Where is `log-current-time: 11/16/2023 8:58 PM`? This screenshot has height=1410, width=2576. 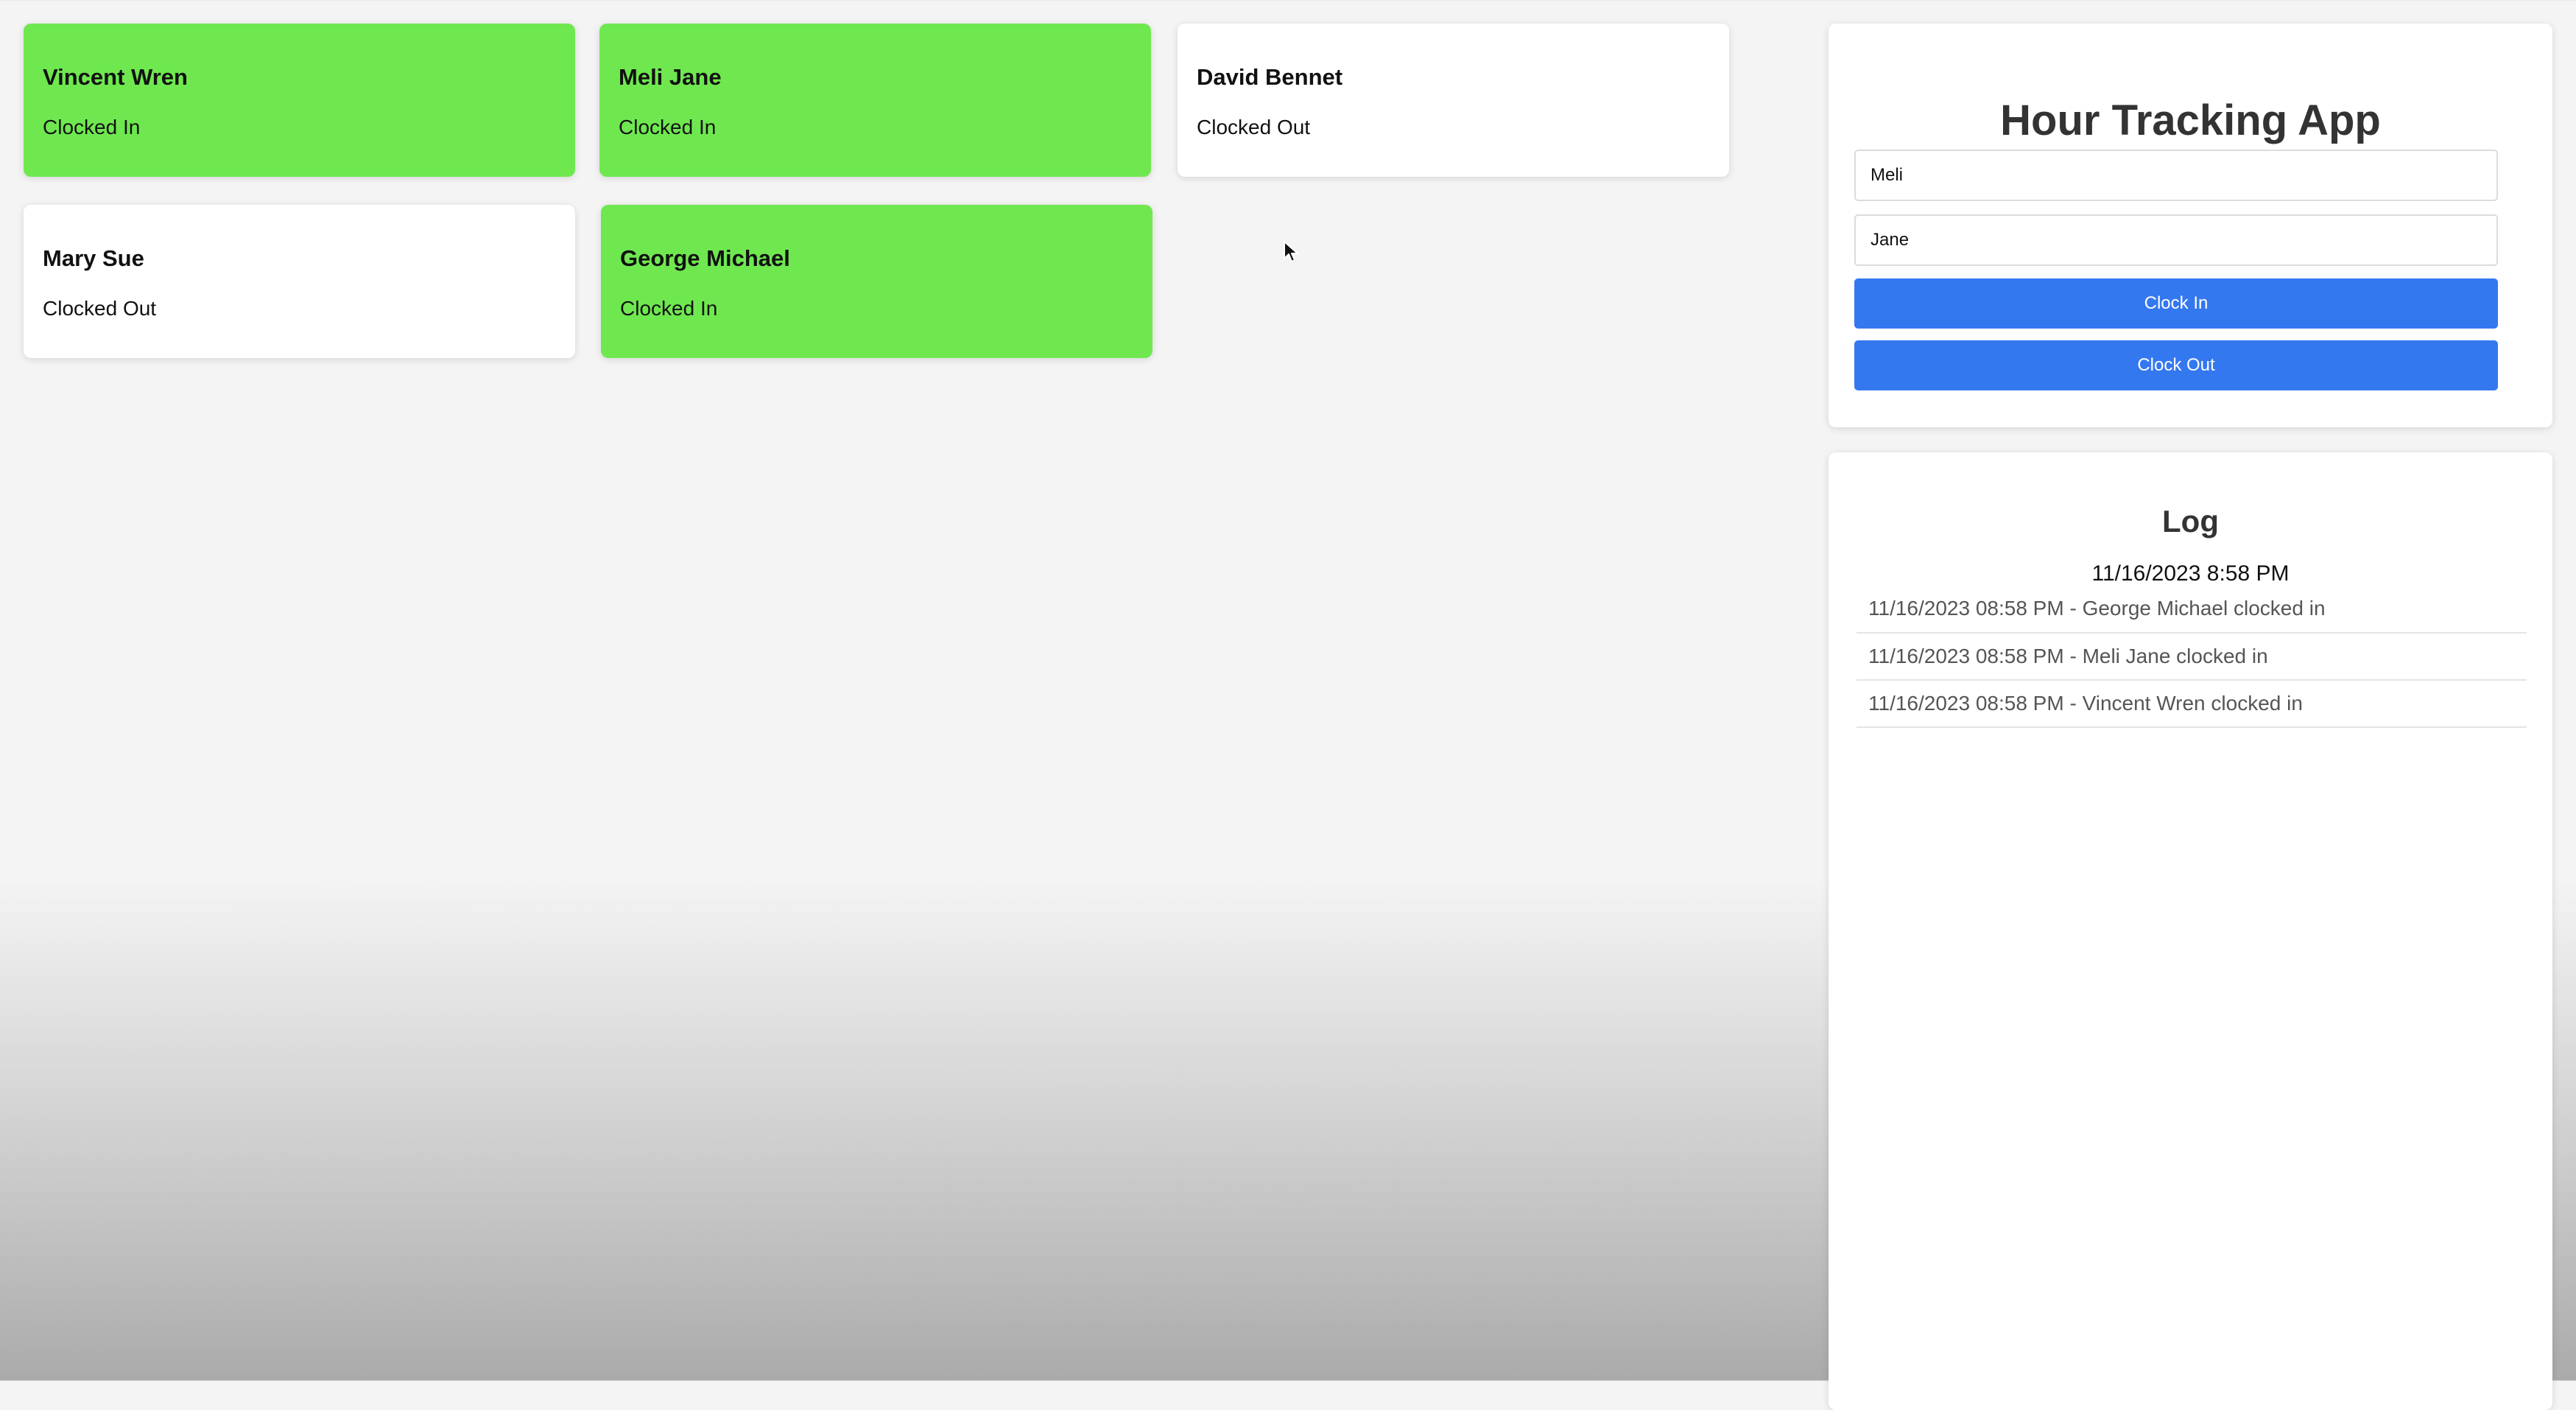
log-current-time: 11/16/2023 8:58 PM is located at coordinates (2190, 573).